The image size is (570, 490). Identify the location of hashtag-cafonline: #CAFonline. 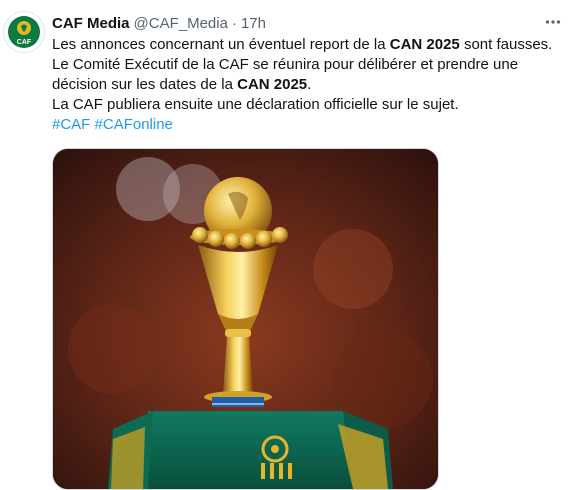
(134, 124).